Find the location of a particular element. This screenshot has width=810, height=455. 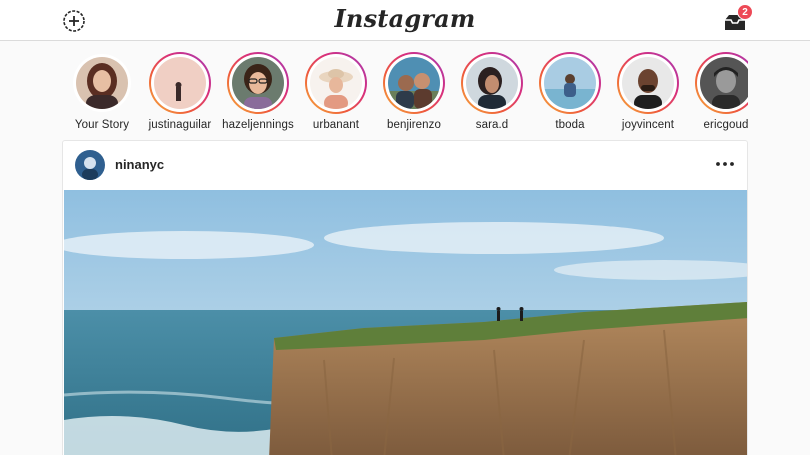

story-your-story: Your Story is located at coordinates (102, 91).